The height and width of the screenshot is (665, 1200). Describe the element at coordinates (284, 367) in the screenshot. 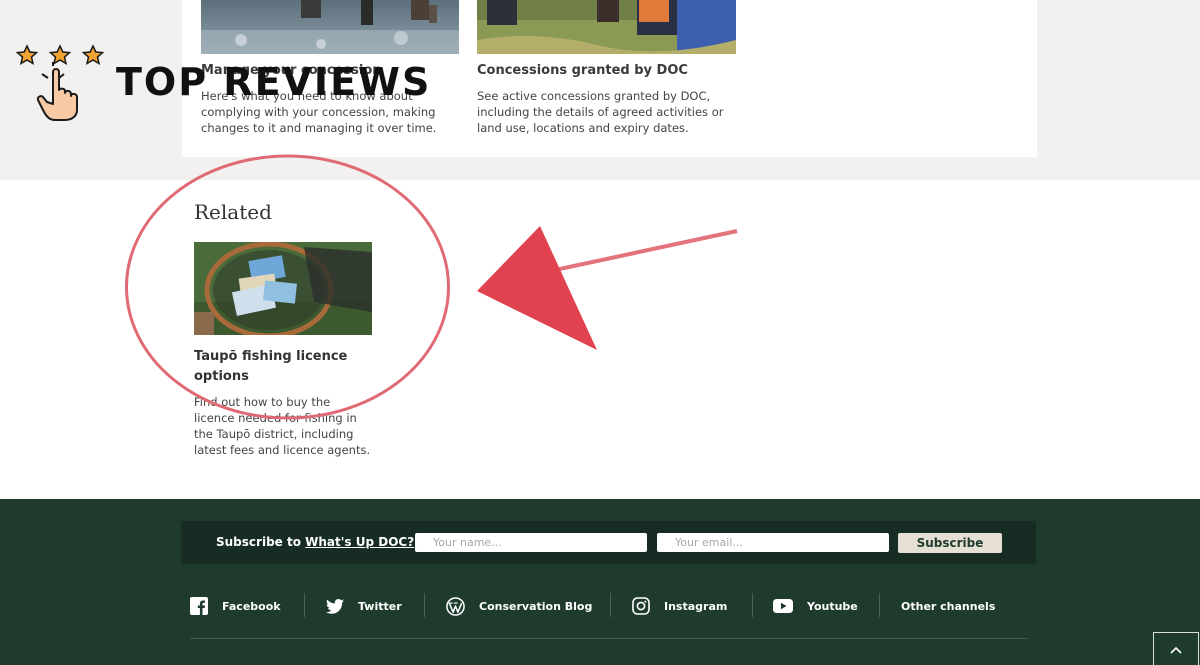

I see `related-item-title: Taupō fishing licence options` at that location.